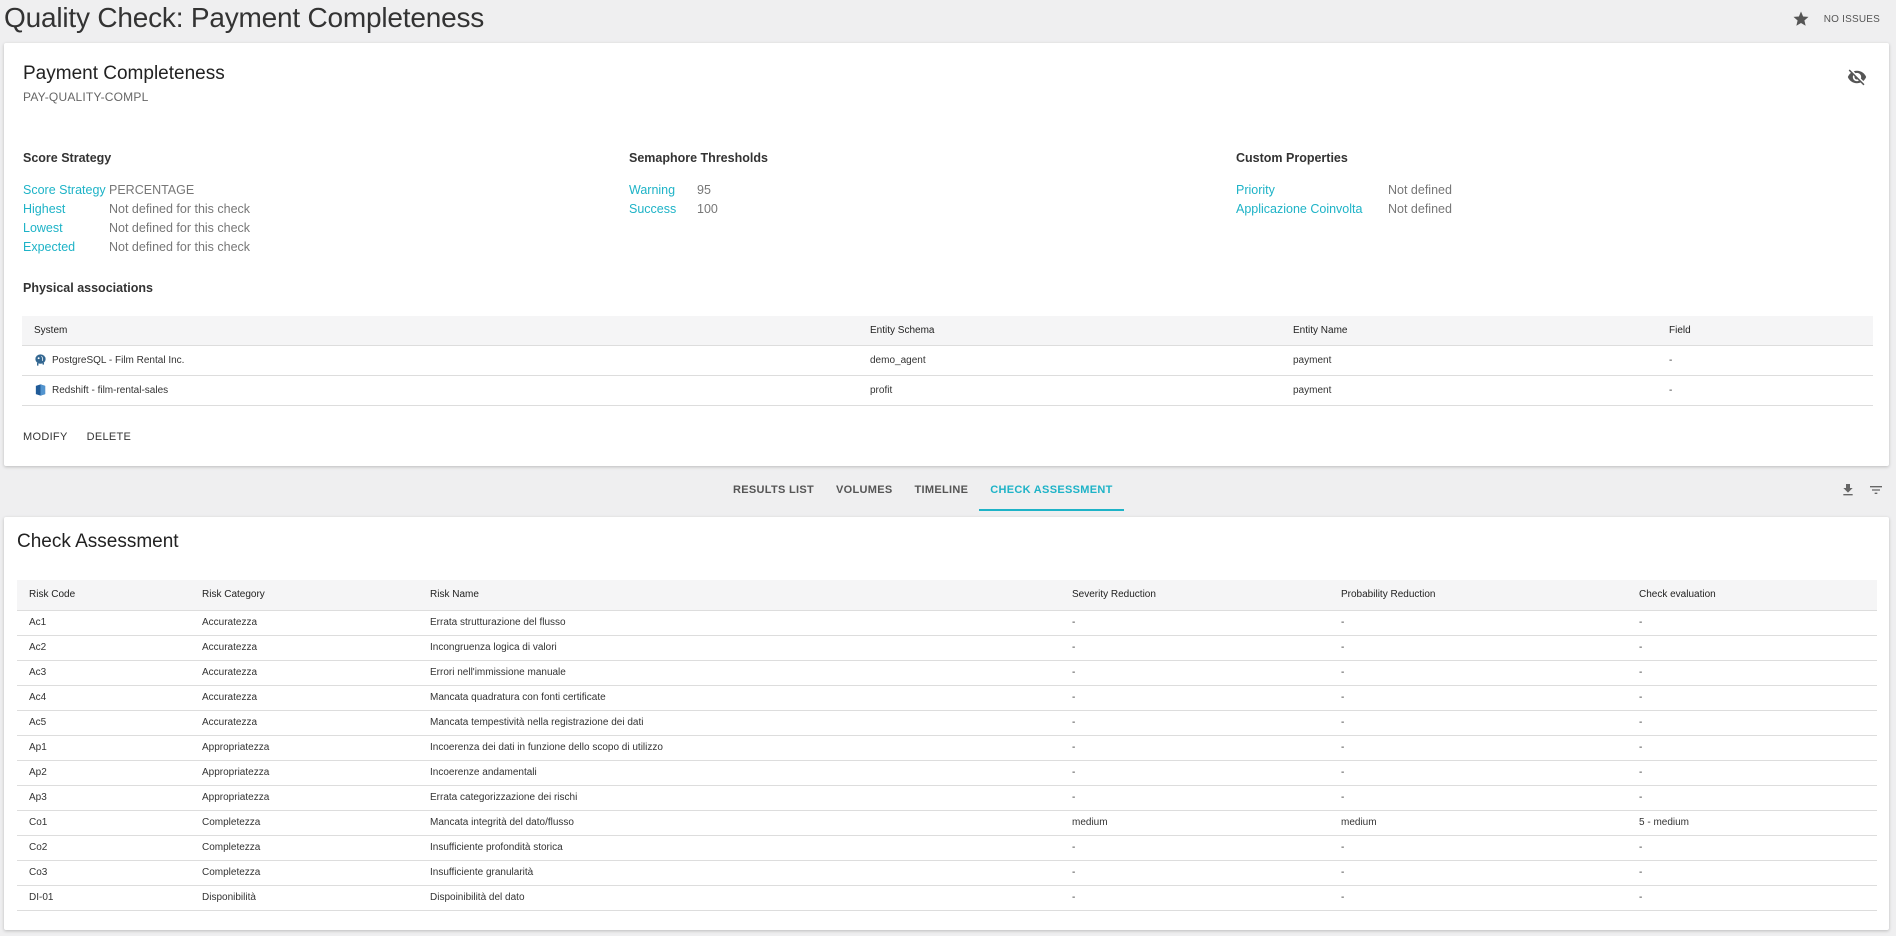 Image resolution: width=1896 pixels, height=936 pixels. I want to click on column-header: Risk Code, so click(103, 595).